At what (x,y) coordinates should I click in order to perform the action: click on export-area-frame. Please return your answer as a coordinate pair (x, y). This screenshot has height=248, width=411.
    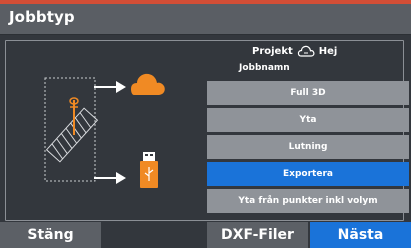
    Looking at the image, I should click on (70, 129).